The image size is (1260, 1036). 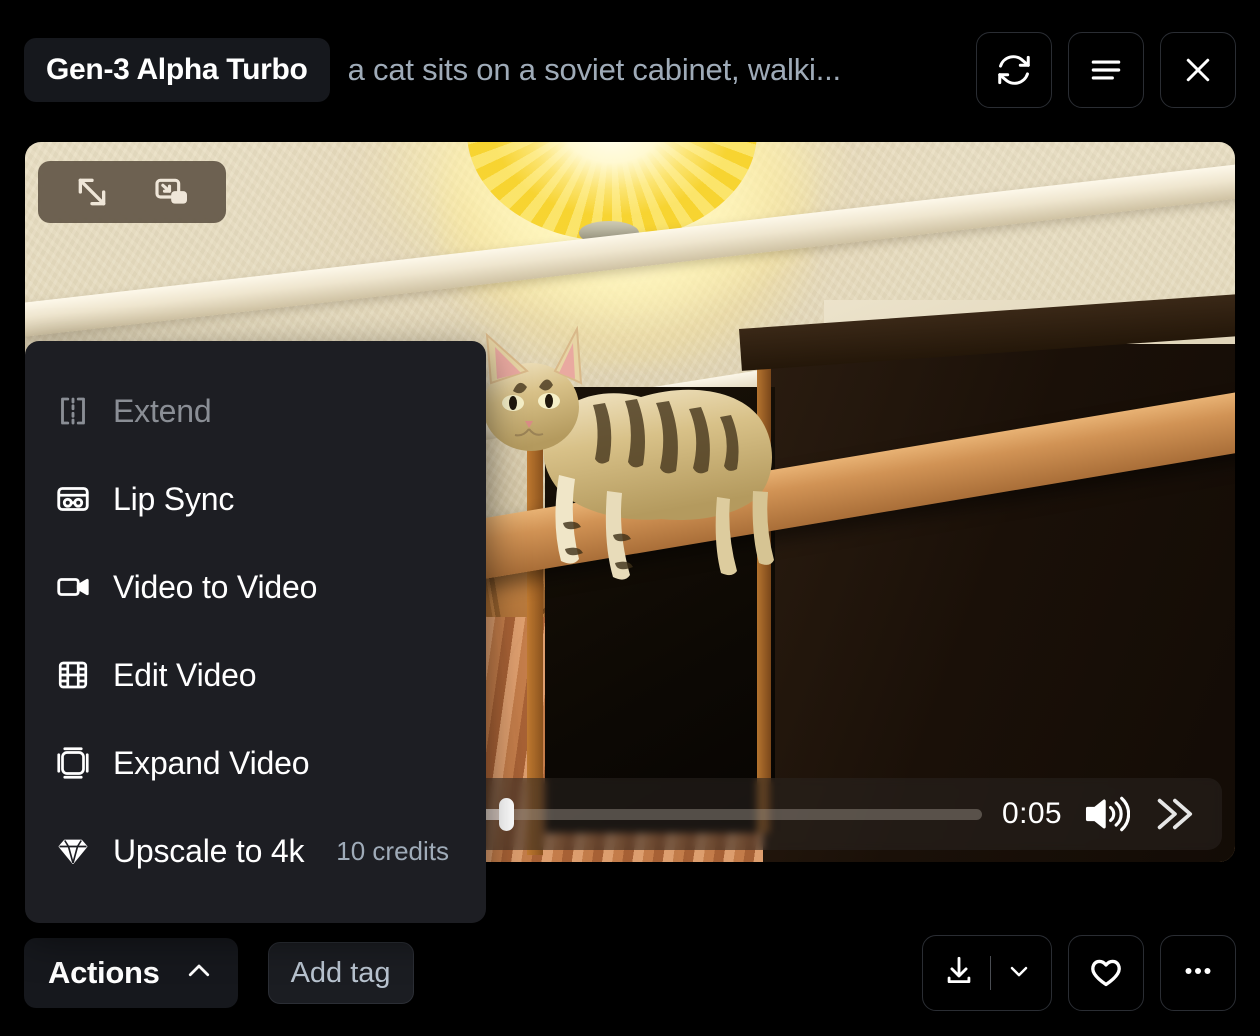 I want to click on download-options-button, so click(x=1019, y=973).